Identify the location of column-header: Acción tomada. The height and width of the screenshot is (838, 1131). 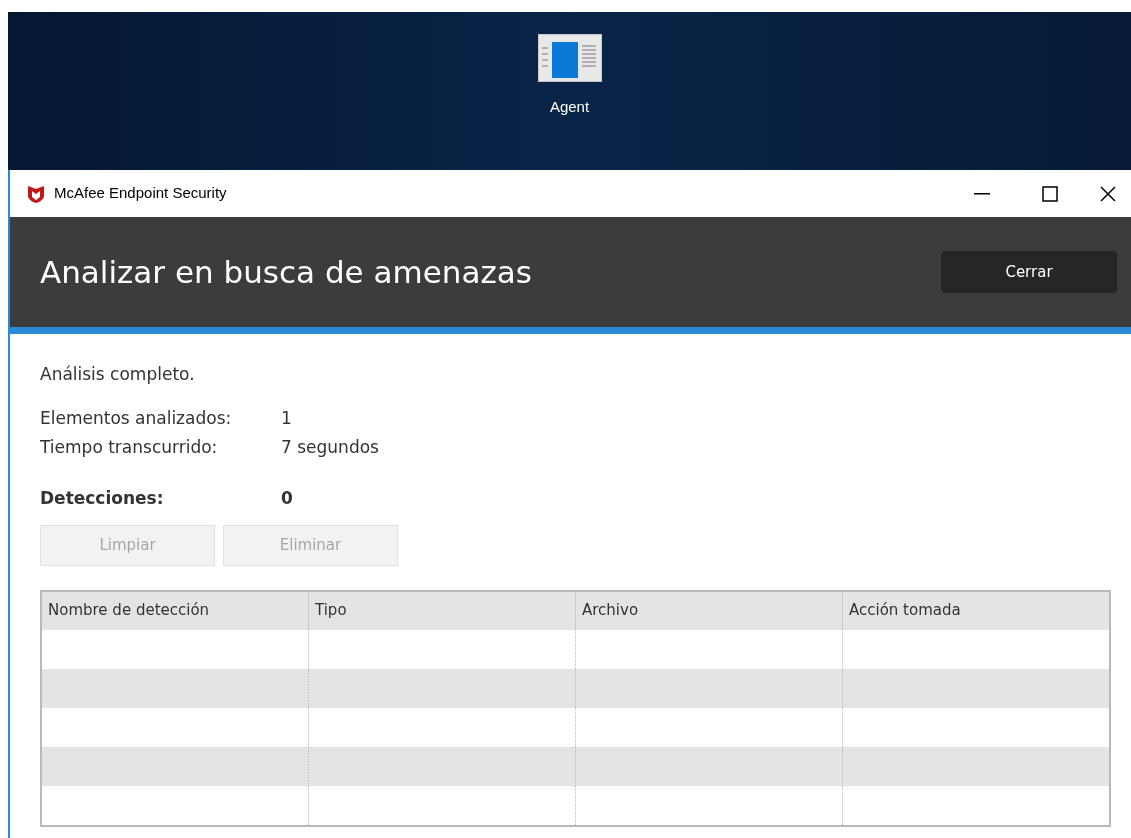
(975, 610).